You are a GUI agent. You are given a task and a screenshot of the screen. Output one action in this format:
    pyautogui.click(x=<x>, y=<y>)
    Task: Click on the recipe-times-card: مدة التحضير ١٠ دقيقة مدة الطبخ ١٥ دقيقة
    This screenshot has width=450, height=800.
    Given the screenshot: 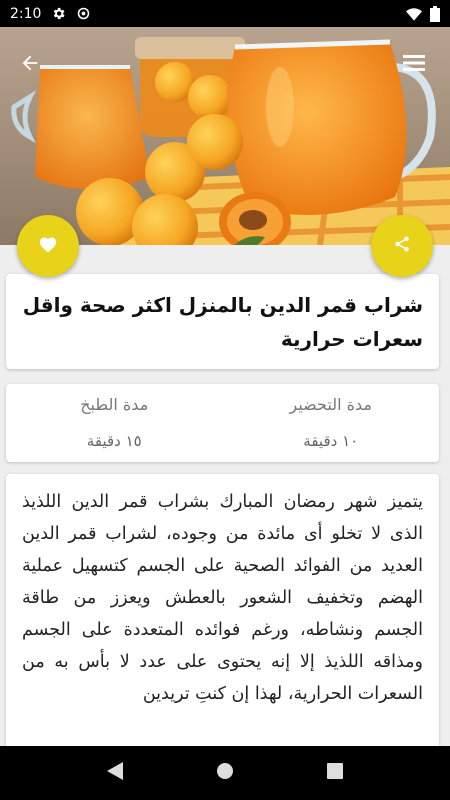 What is the action you would take?
    pyautogui.click(x=222, y=423)
    